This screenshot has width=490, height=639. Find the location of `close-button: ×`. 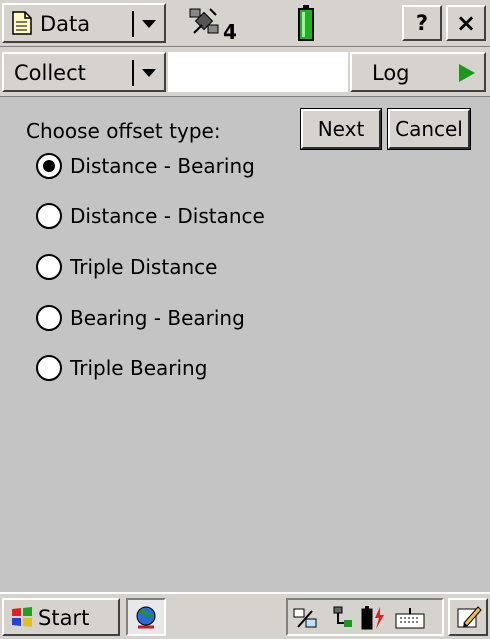

close-button: × is located at coordinates (466, 23).